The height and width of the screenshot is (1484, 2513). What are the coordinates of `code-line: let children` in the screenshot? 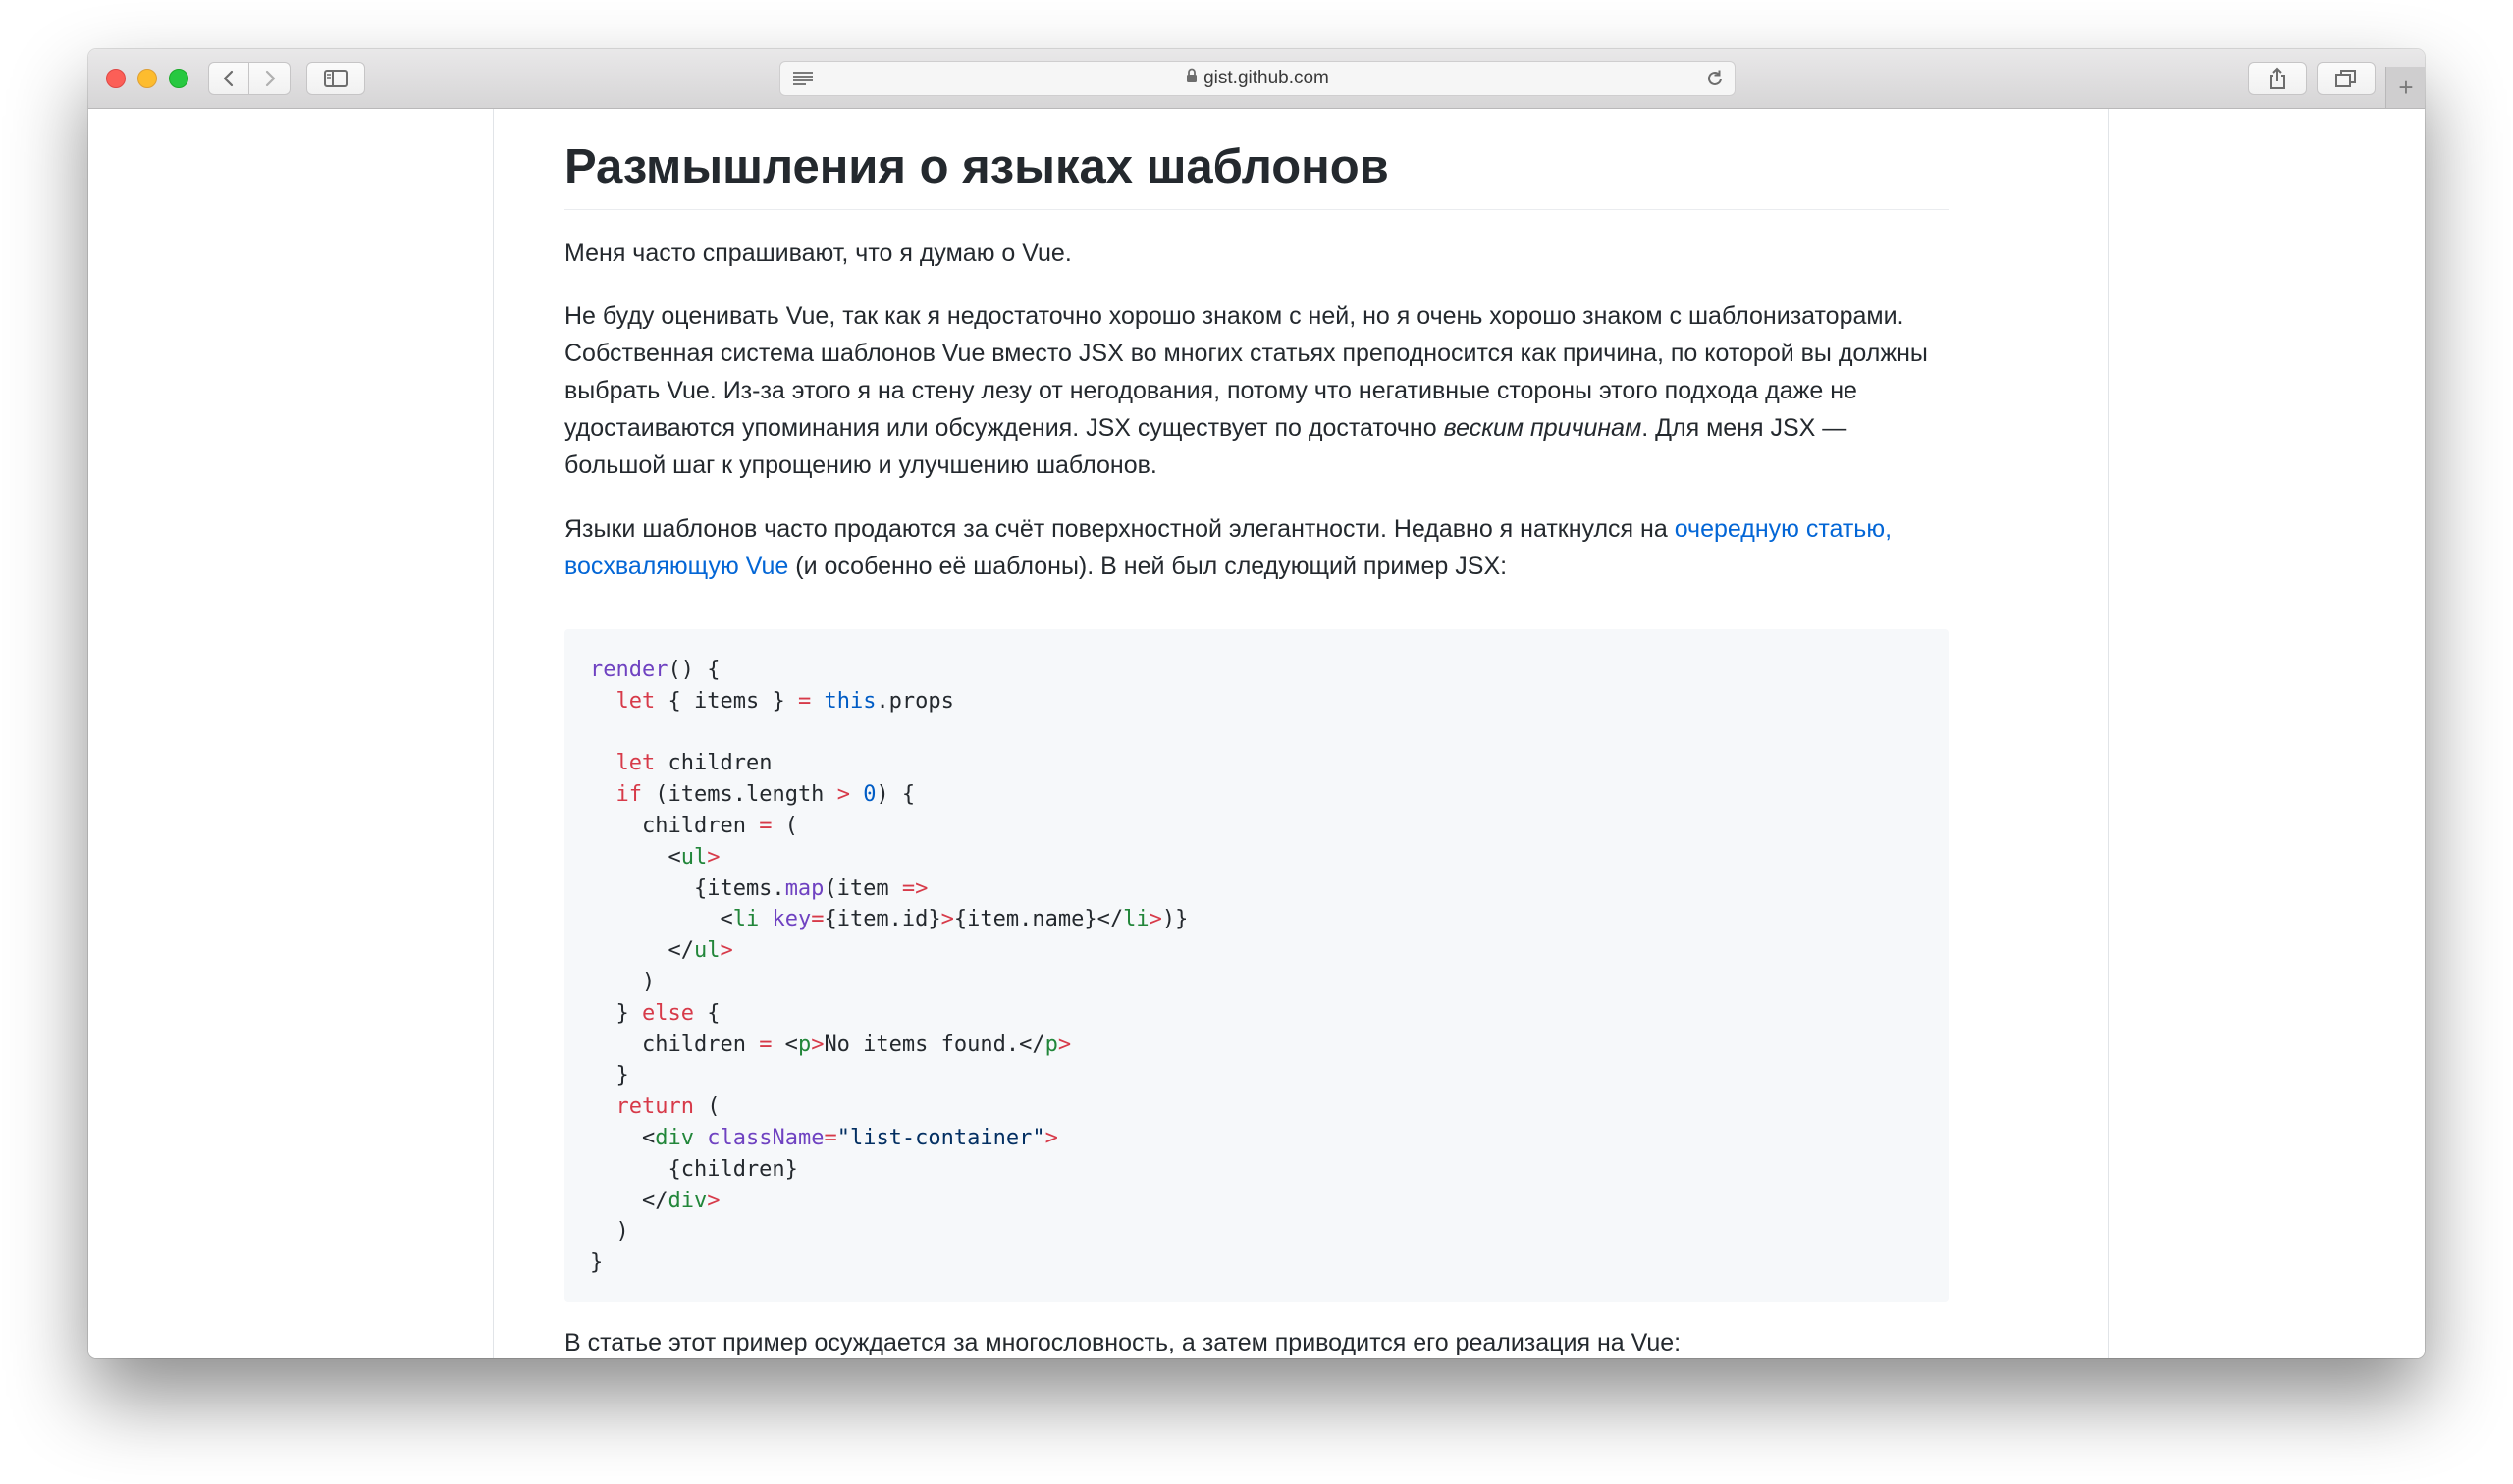 It's located at (694, 763).